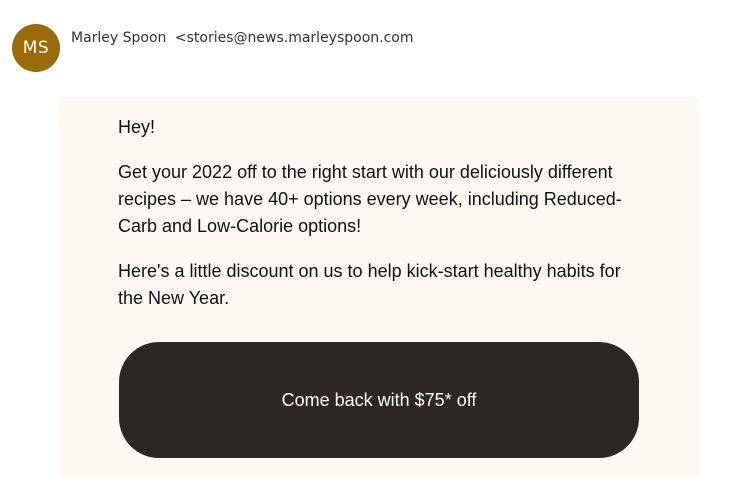 This screenshot has height=477, width=730. What do you see at coordinates (137, 127) in the screenshot?
I see `greeting-text: Hey!` at bounding box center [137, 127].